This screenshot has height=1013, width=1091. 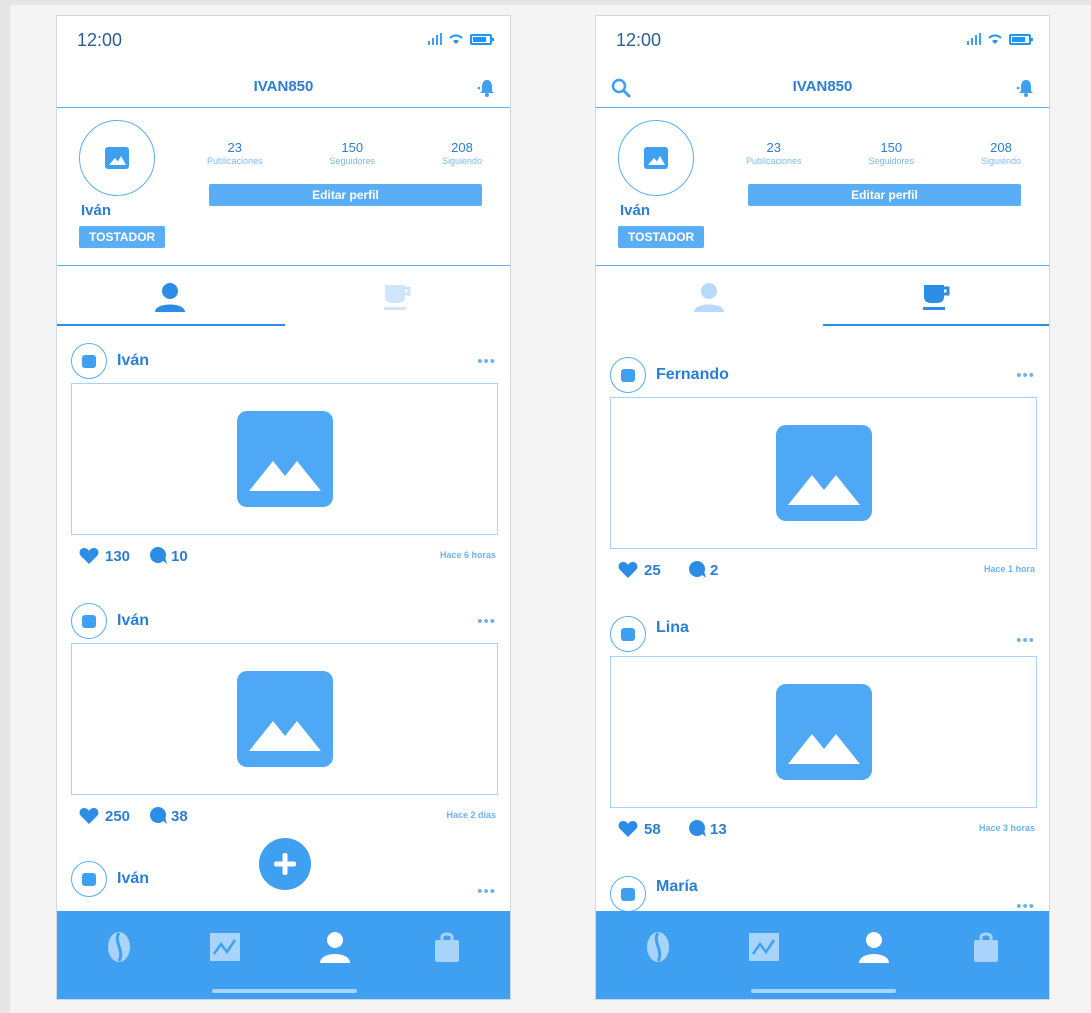 What do you see at coordinates (822, 86) in the screenshot?
I see `header-username: IVAN850` at bounding box center [822, 86].